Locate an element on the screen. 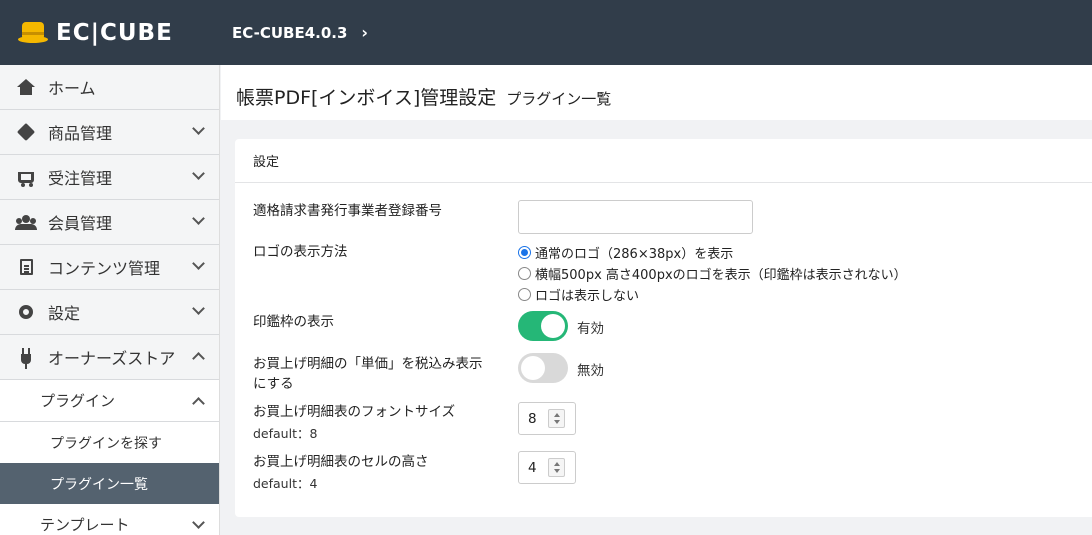  plug-icon is located at coordinates (26, 358).